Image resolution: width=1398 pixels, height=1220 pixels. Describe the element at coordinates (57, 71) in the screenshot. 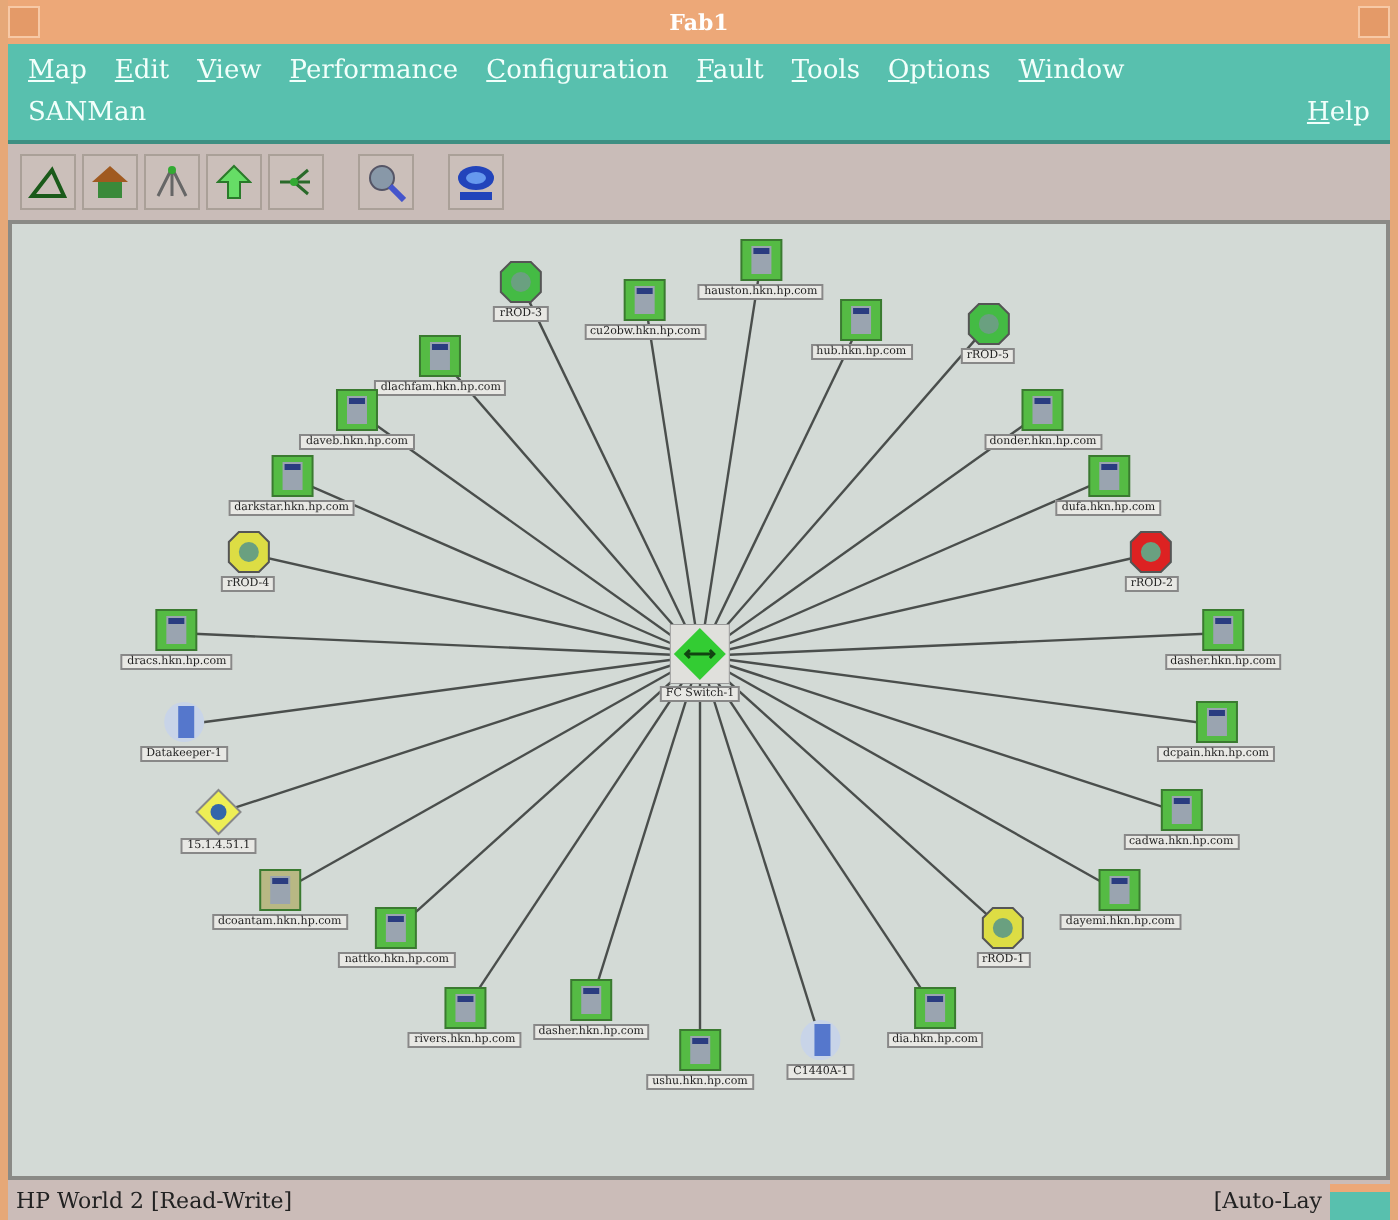

I see `menu-item: Map` at that location.